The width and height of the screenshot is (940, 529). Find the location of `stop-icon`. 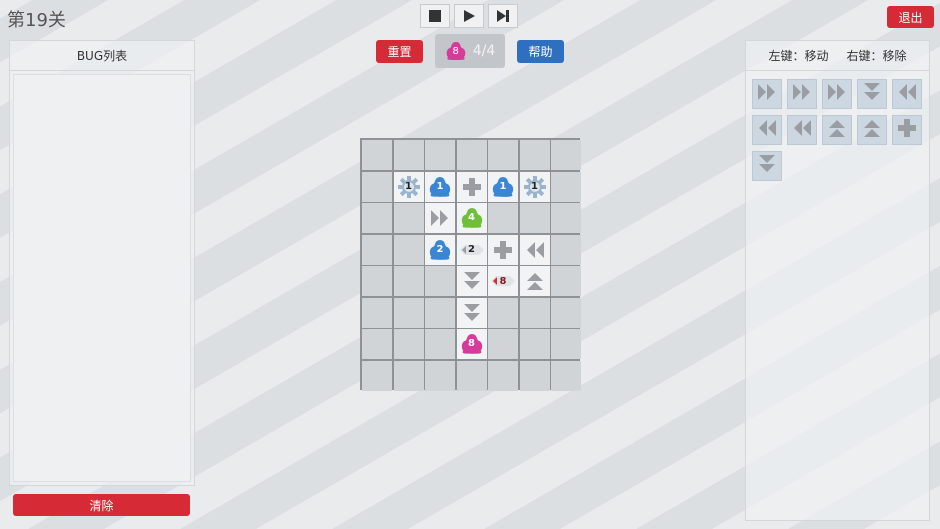

stop-icon is located at coordinates (435, 16).